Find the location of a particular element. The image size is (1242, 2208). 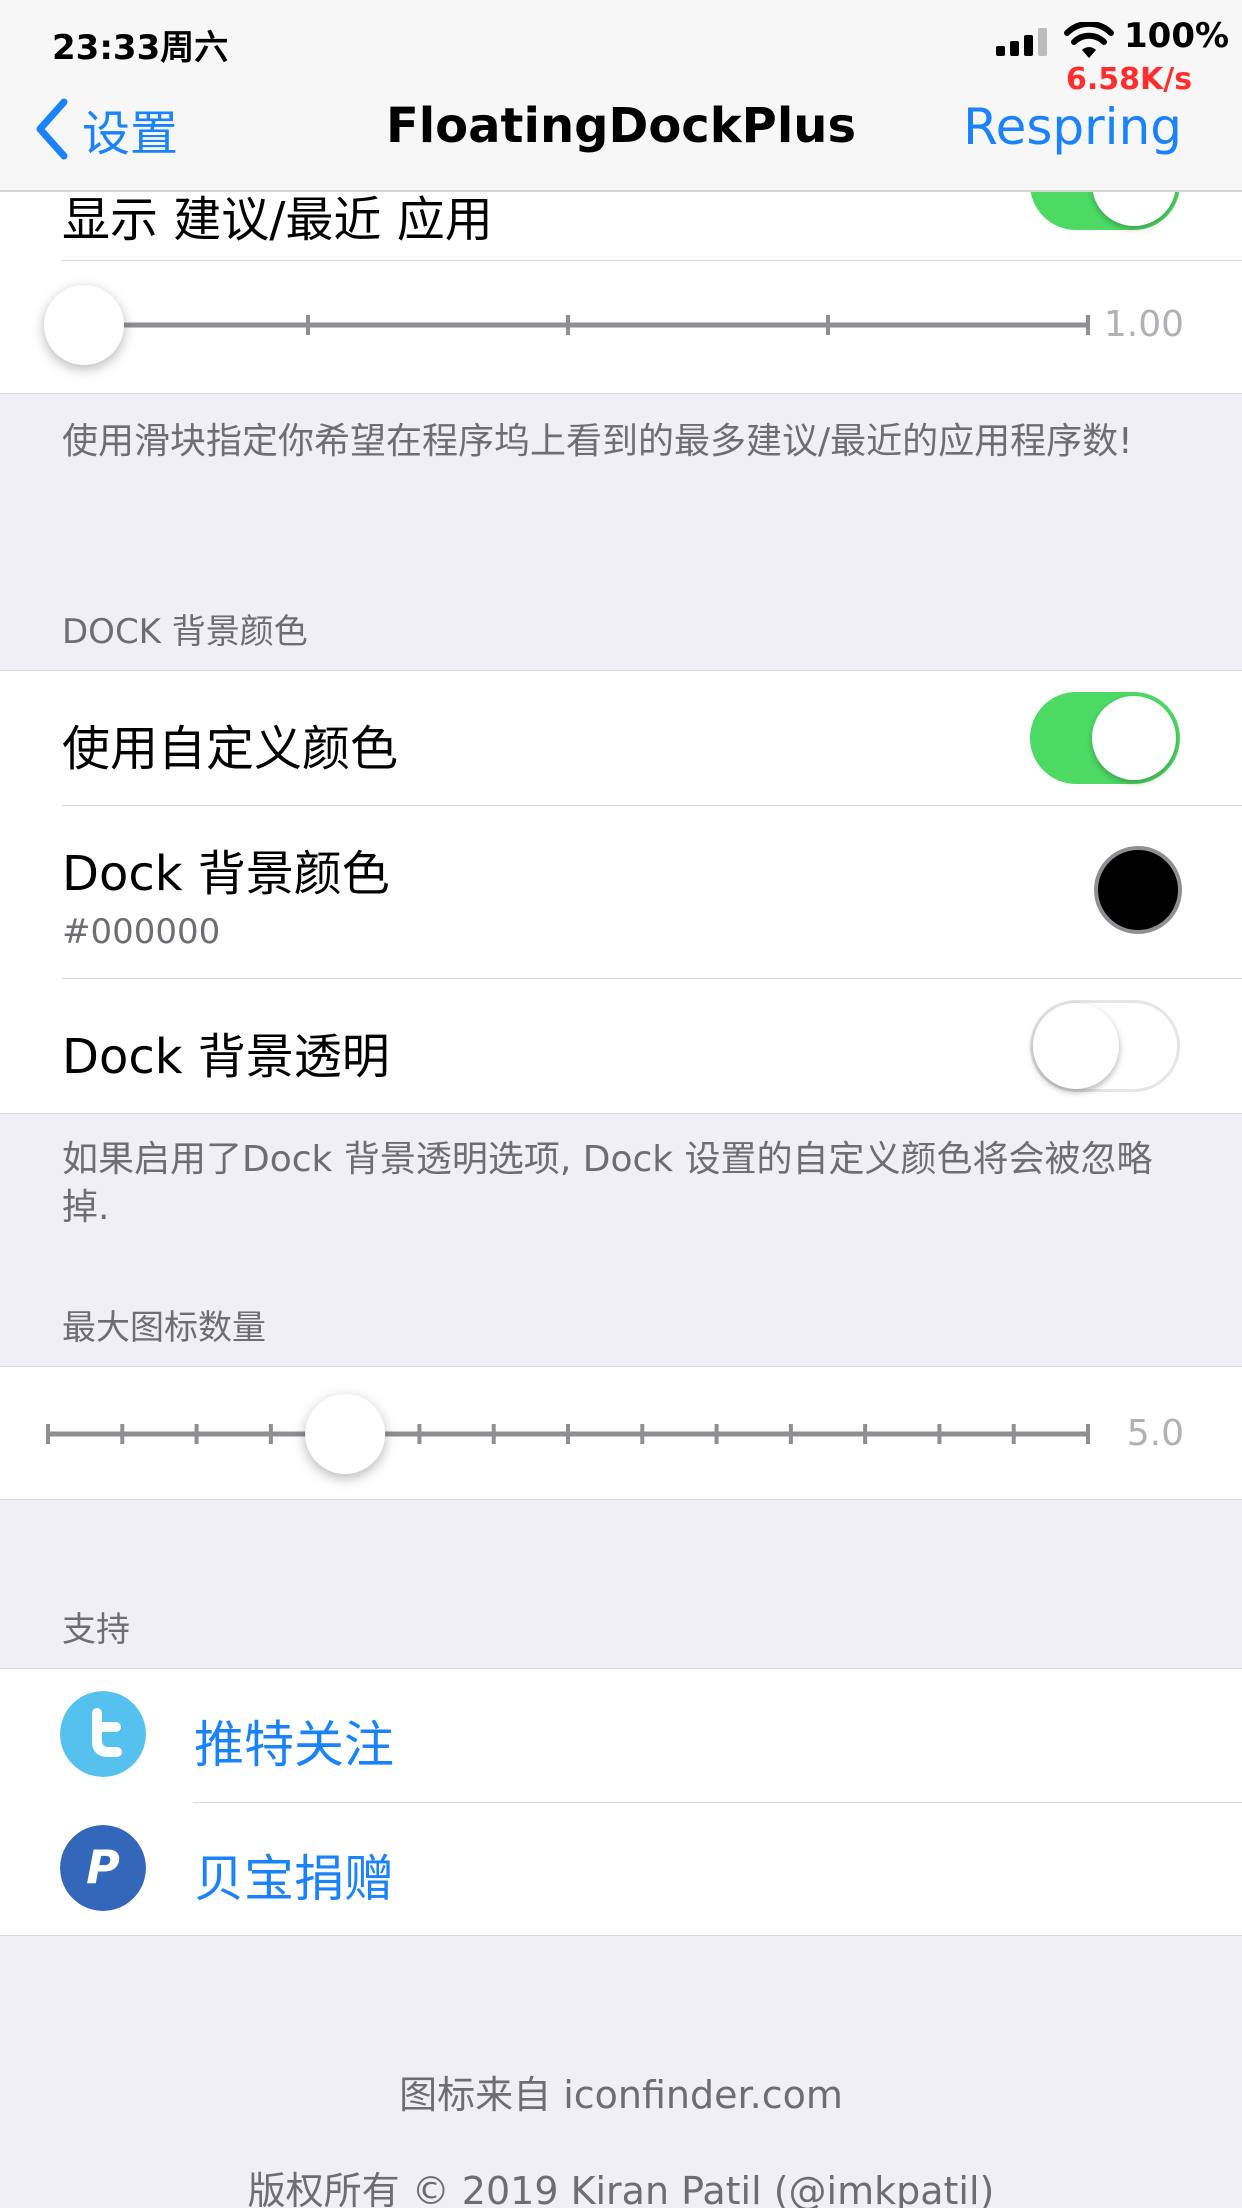

dock-color-section-header: DOCK 背景颜色 is located at coordinates (185, 632).